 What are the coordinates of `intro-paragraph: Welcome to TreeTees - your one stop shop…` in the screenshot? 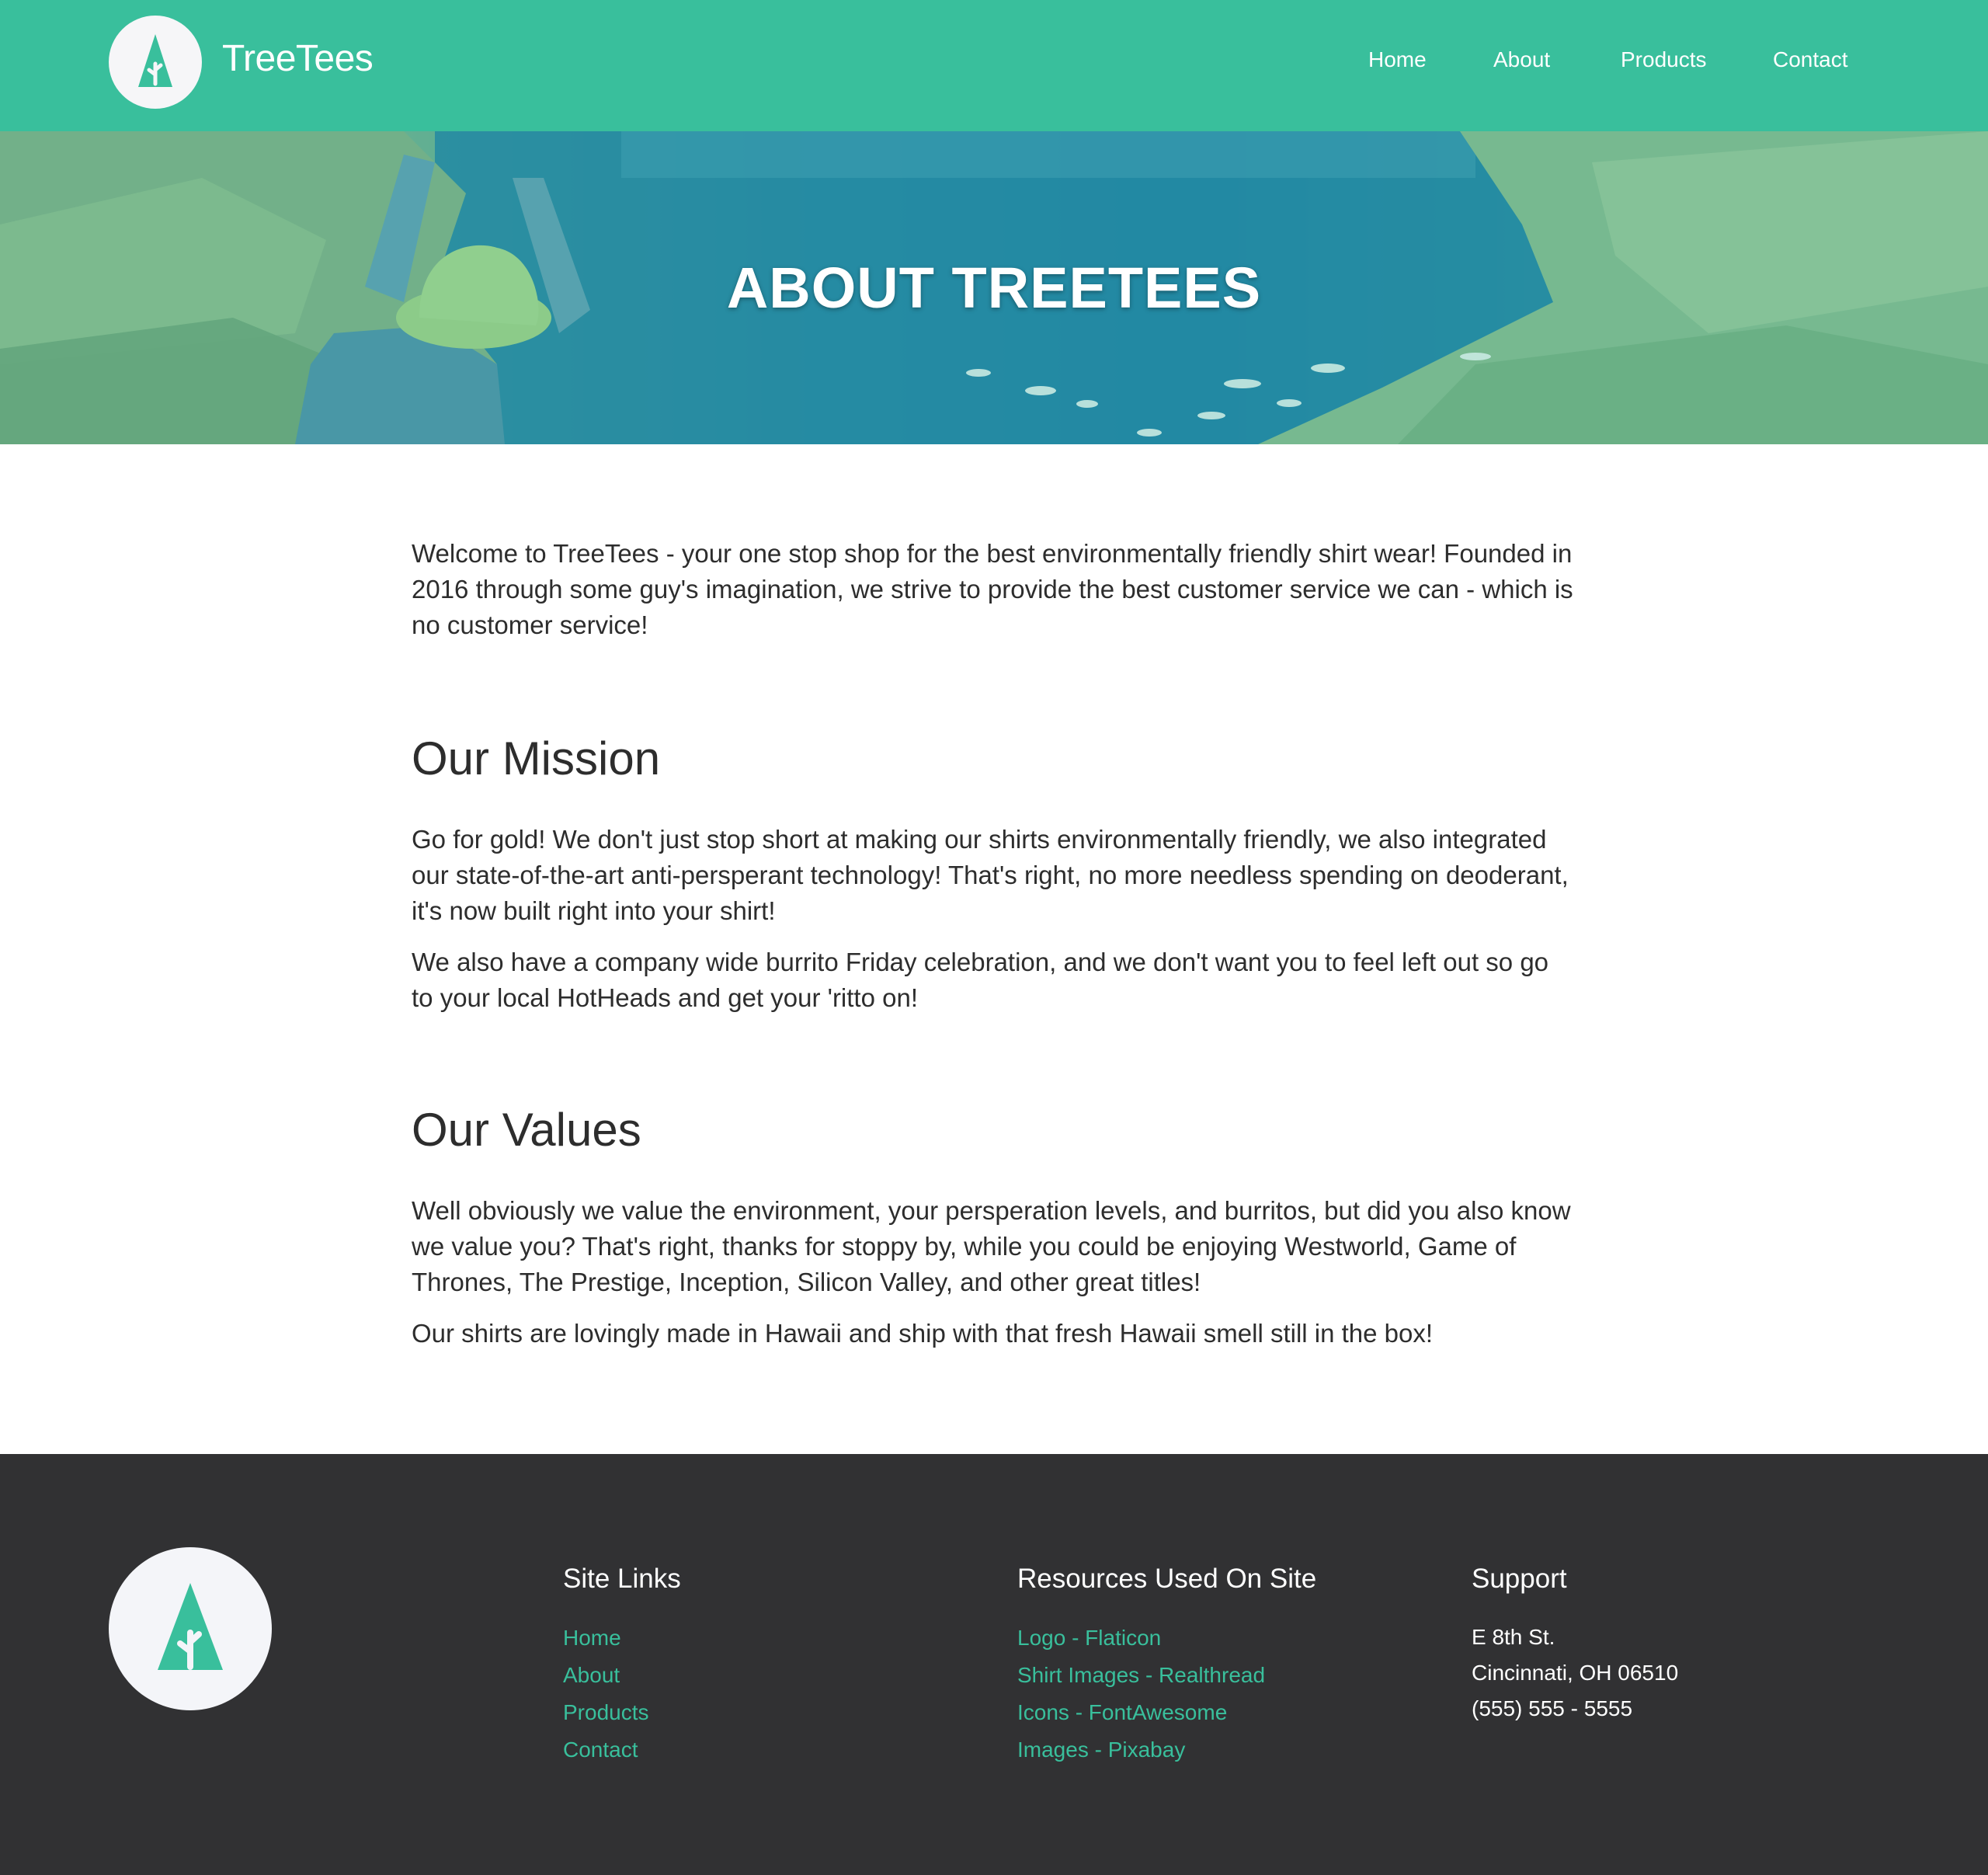 It's located at (993, 589).